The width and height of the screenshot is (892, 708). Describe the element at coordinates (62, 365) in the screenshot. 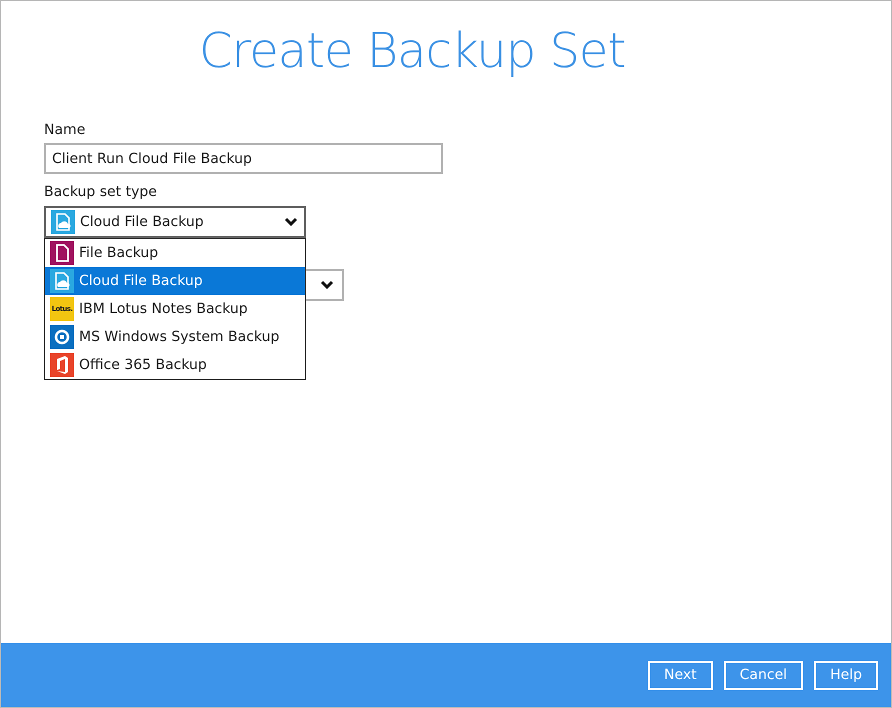

I see `office-icon` at that location.